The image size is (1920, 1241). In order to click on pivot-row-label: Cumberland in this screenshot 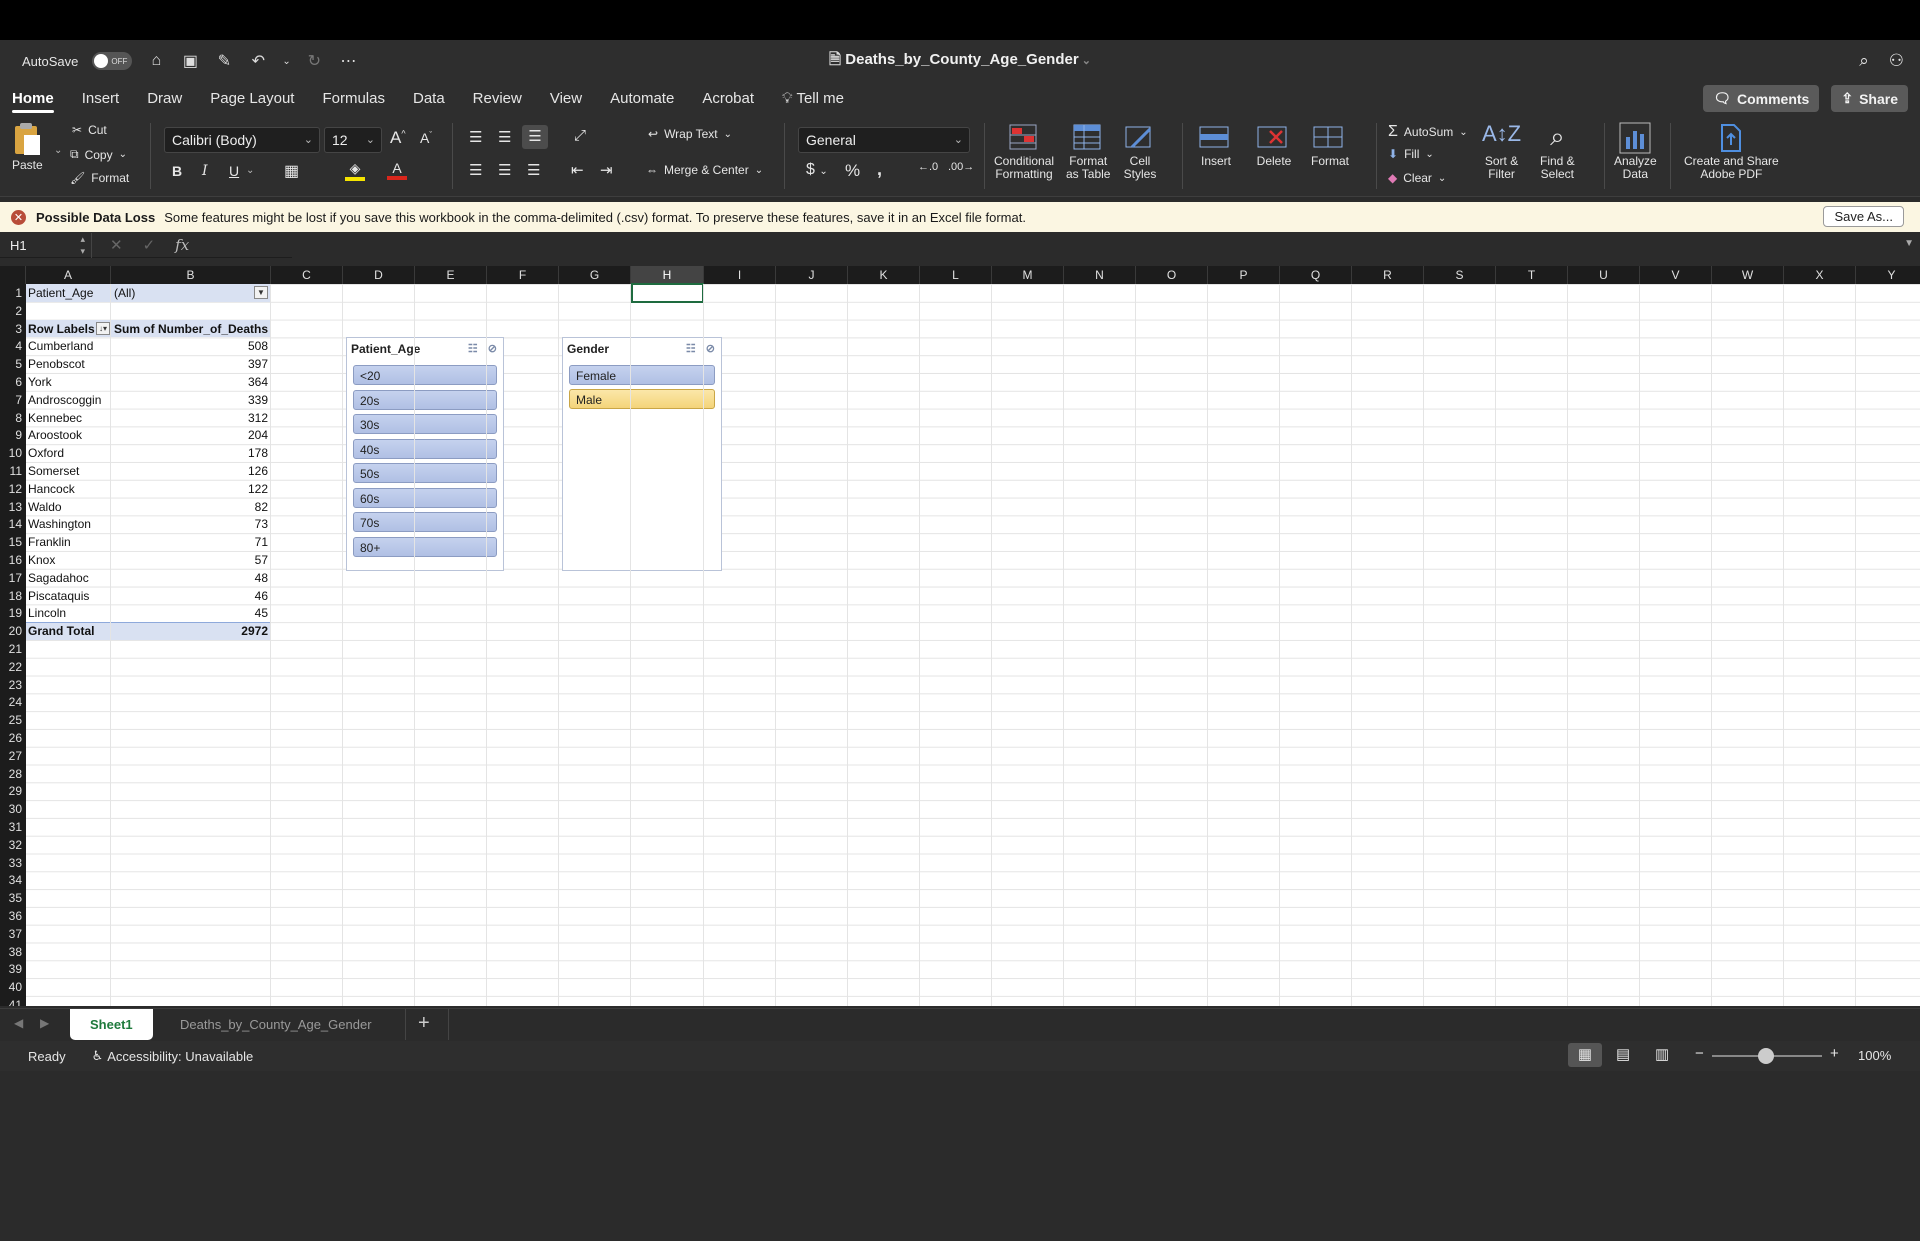, I will do `click(60, 346)`.